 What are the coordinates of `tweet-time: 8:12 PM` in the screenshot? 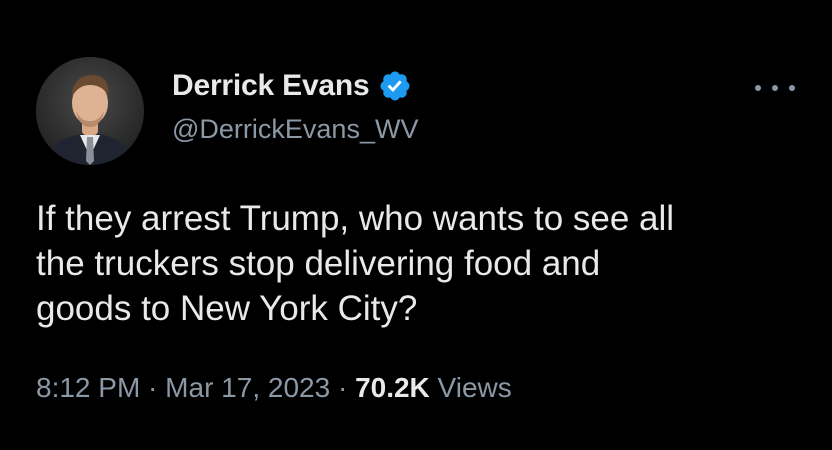 It's located at (88, 387).